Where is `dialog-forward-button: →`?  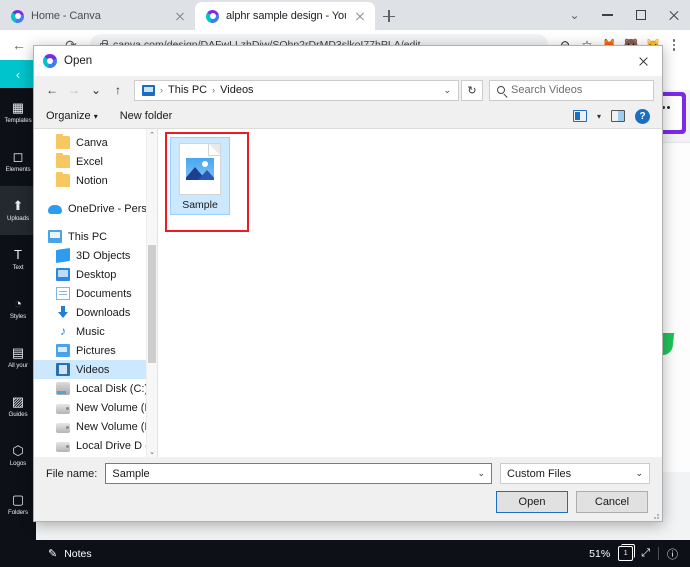 dialog-forward-button: → is located at coordinates (74, 90).